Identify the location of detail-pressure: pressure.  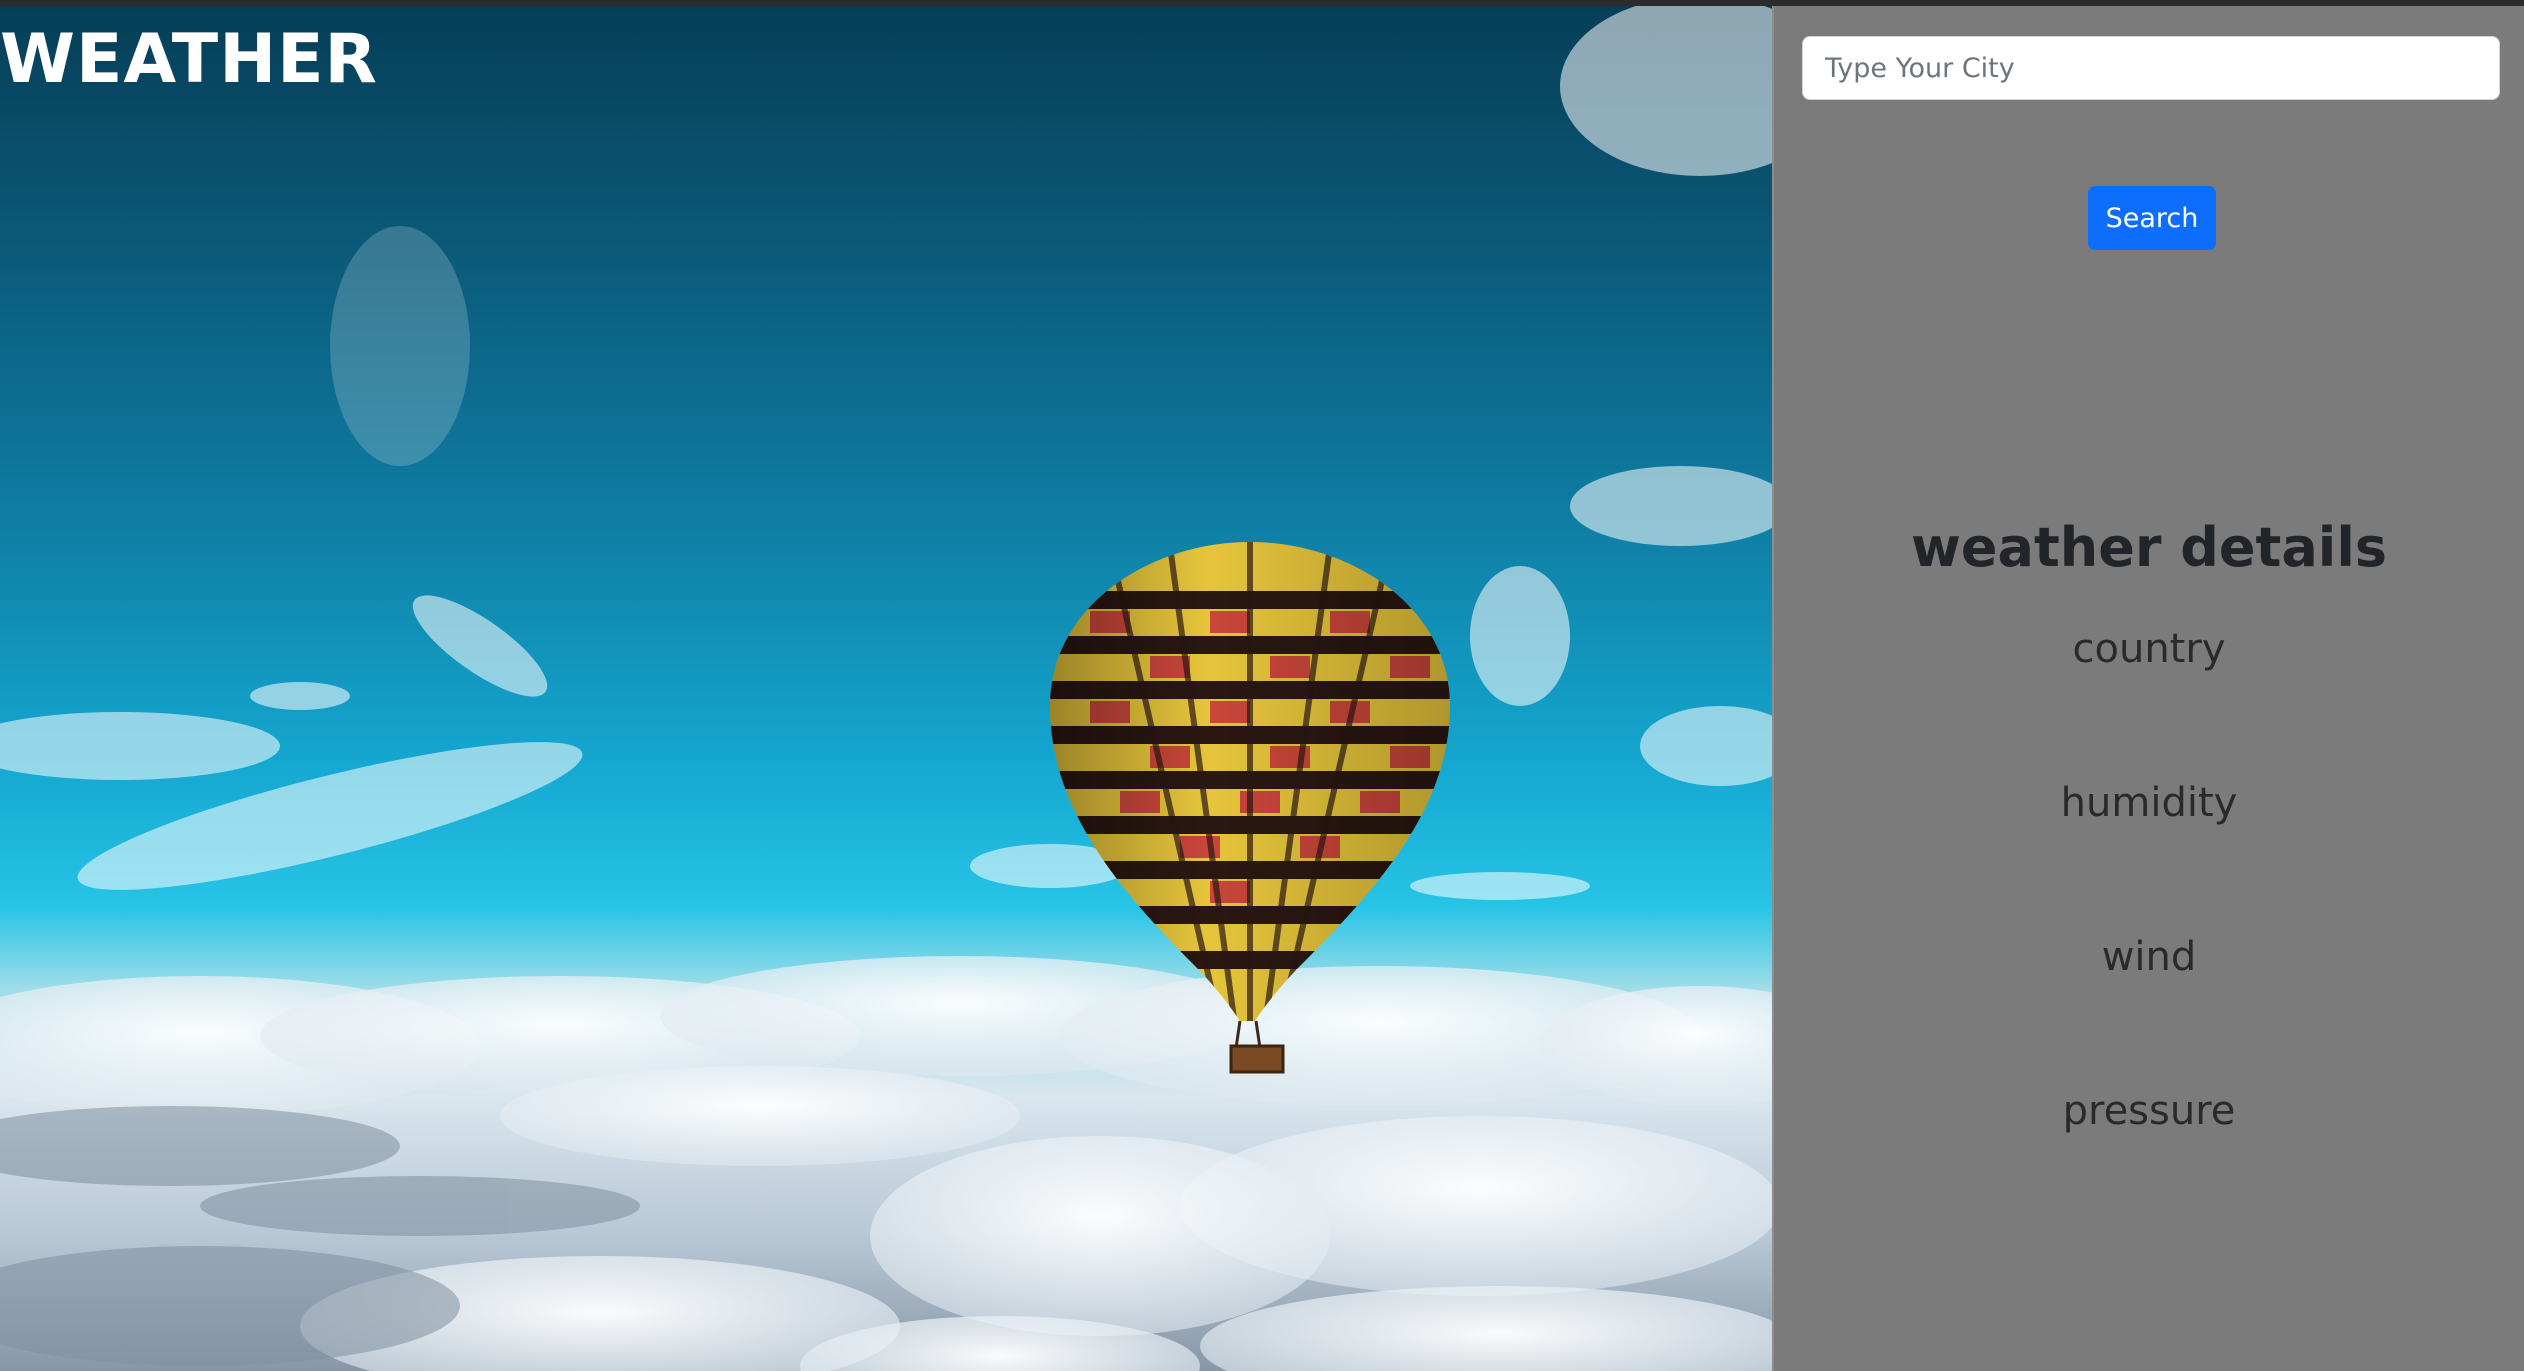
(2149, 1111).